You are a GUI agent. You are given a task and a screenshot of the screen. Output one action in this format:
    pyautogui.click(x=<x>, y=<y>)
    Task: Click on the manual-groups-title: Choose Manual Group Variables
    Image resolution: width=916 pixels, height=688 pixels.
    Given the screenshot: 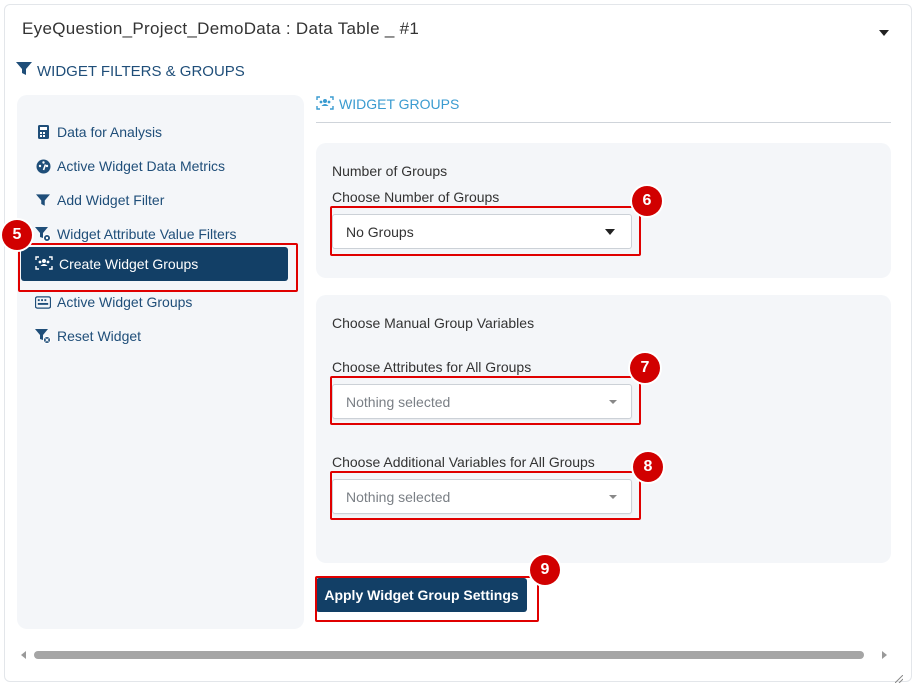 What is the action you would take?
    pyautogui.click(x=433, y=323)
    